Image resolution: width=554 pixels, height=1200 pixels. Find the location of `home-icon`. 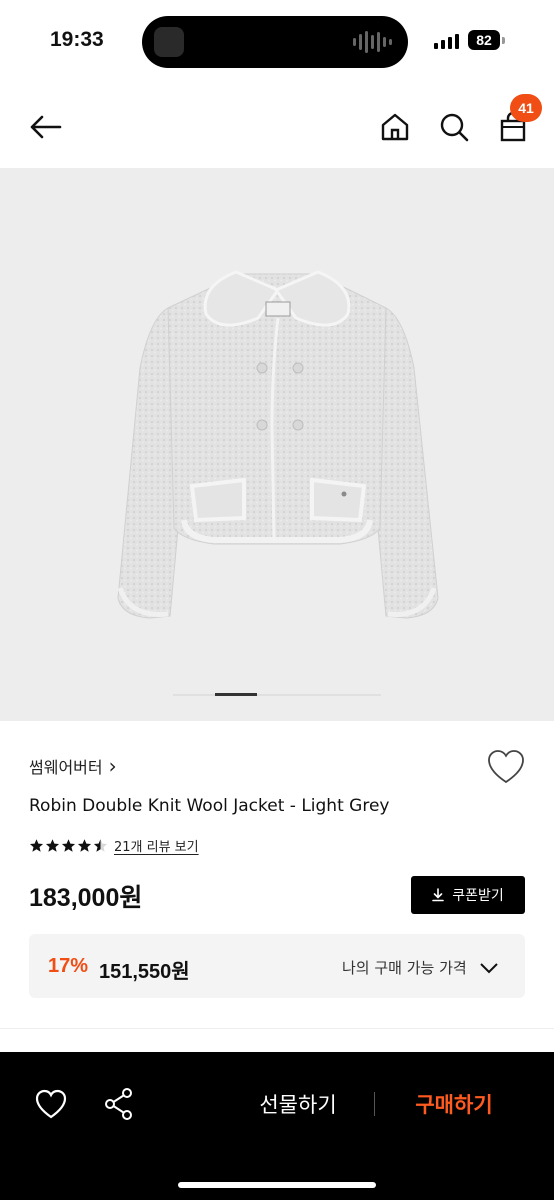

home-icon is located at coordinates (395, 127).